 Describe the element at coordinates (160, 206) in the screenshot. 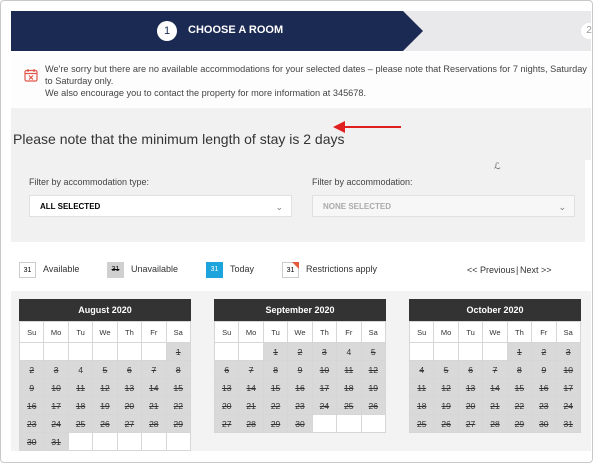

I see `accommodation-type-select: ALL SELECTED ⌄` at that location.